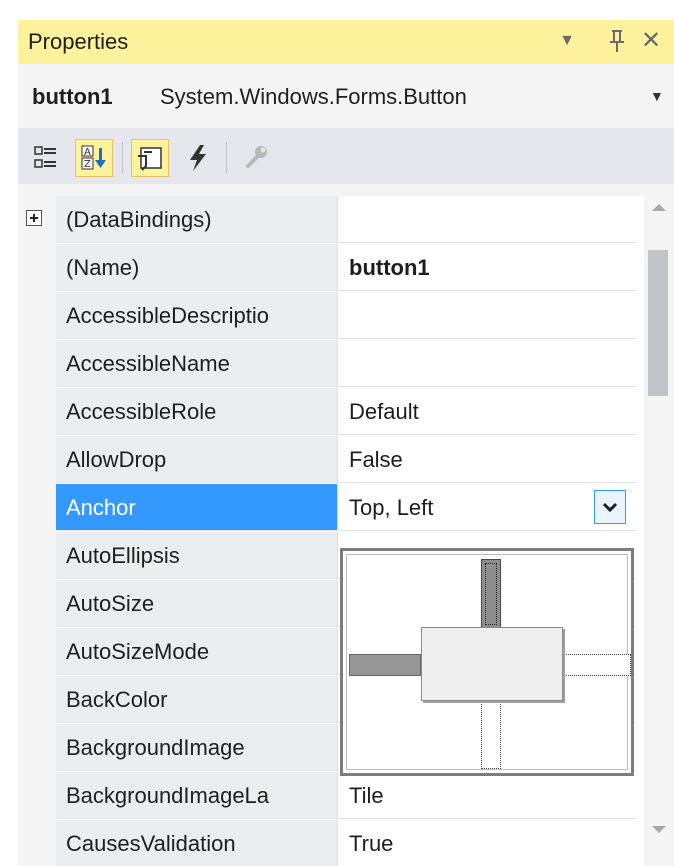  What do you see at coordinates (197, 315) in the screenshot?
I see `property-name: AccessibleDescriptio` at bounding box center [197, 315].